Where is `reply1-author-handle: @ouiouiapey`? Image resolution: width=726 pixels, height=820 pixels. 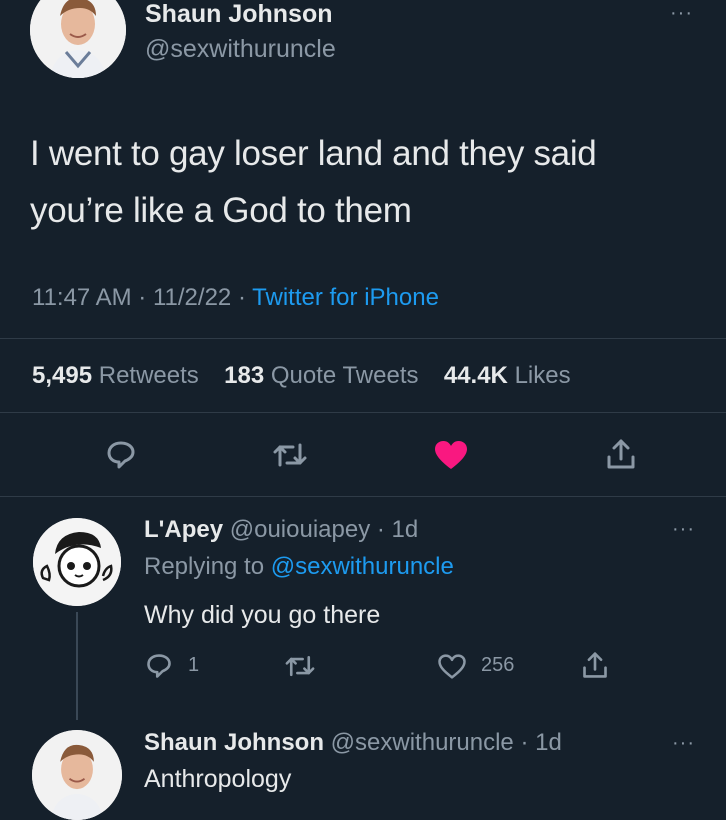
reply1-author-handle: @ouiouiapey is located at coordinates (300, 529).